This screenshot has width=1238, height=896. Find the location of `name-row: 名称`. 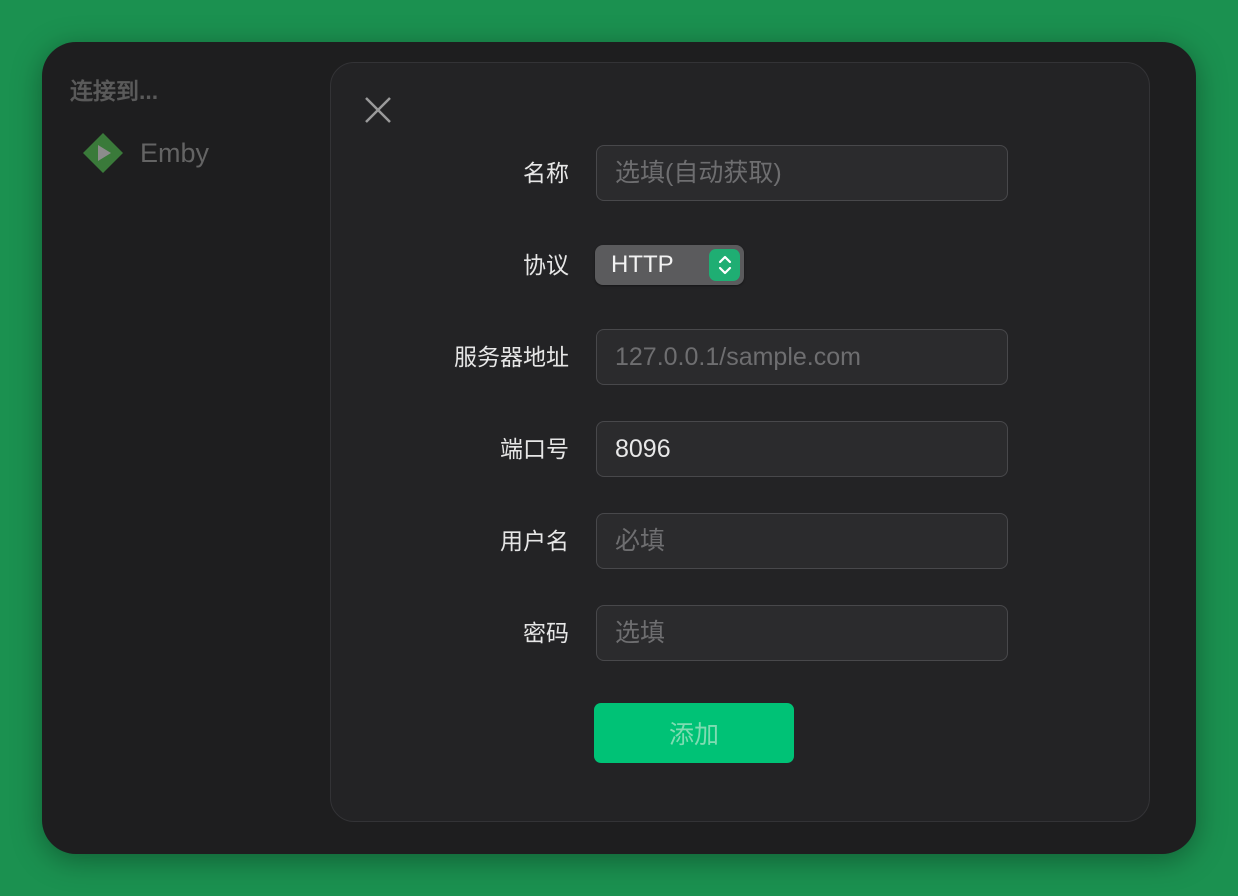

name-row: 名称 is located at coordinates (741, 173).